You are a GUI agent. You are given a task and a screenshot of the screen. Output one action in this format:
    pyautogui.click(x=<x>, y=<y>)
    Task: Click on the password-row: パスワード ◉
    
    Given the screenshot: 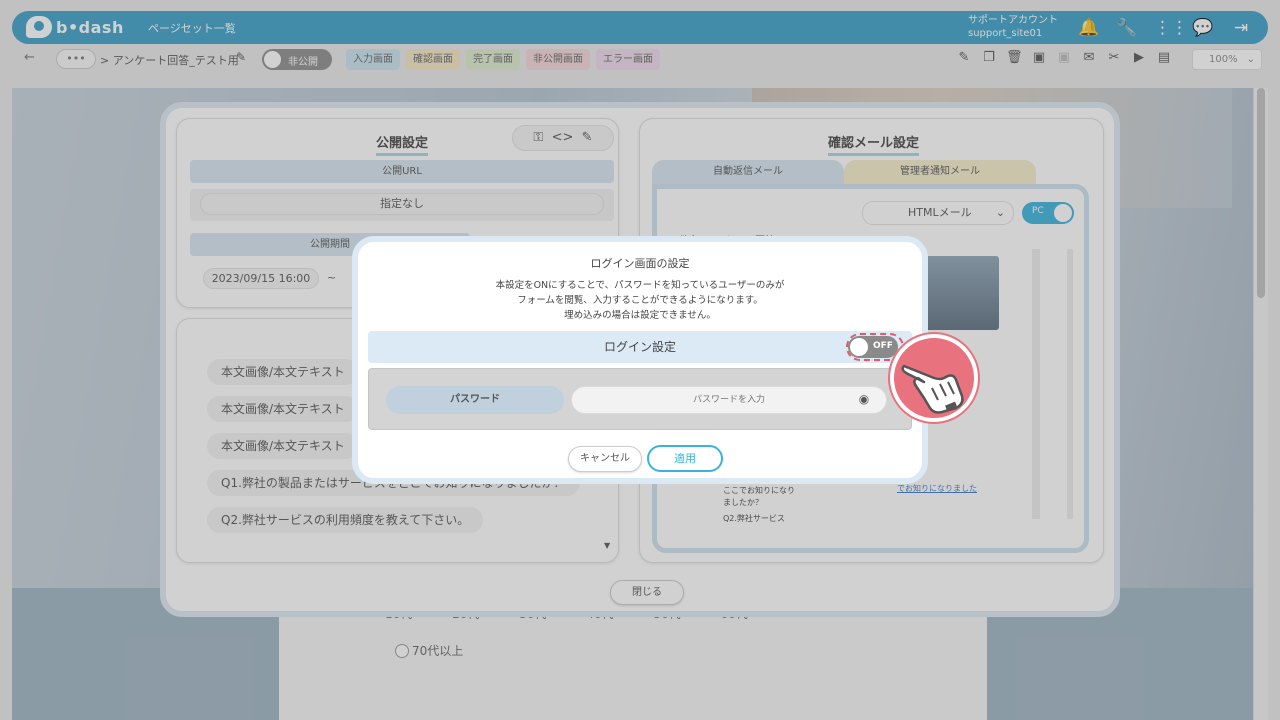 What is the action you would take?
    pyautogui.click(x=640, y=399)
    